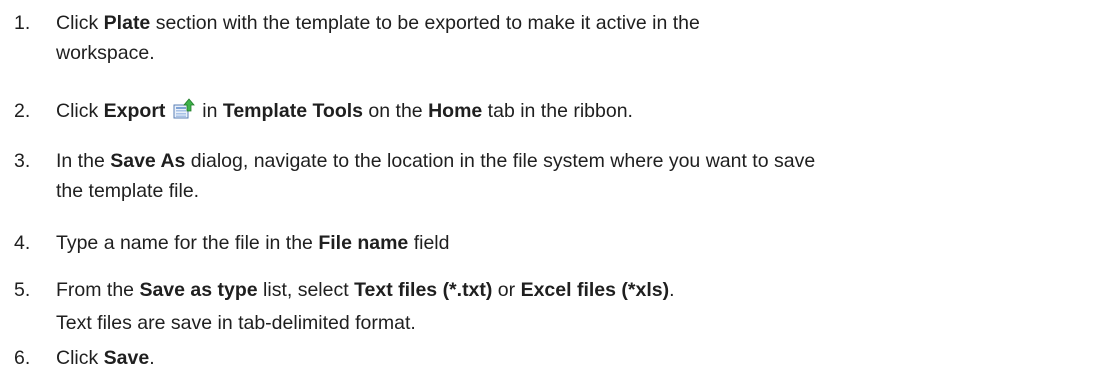  I want to click on export-term: Export, so click(134, 111).